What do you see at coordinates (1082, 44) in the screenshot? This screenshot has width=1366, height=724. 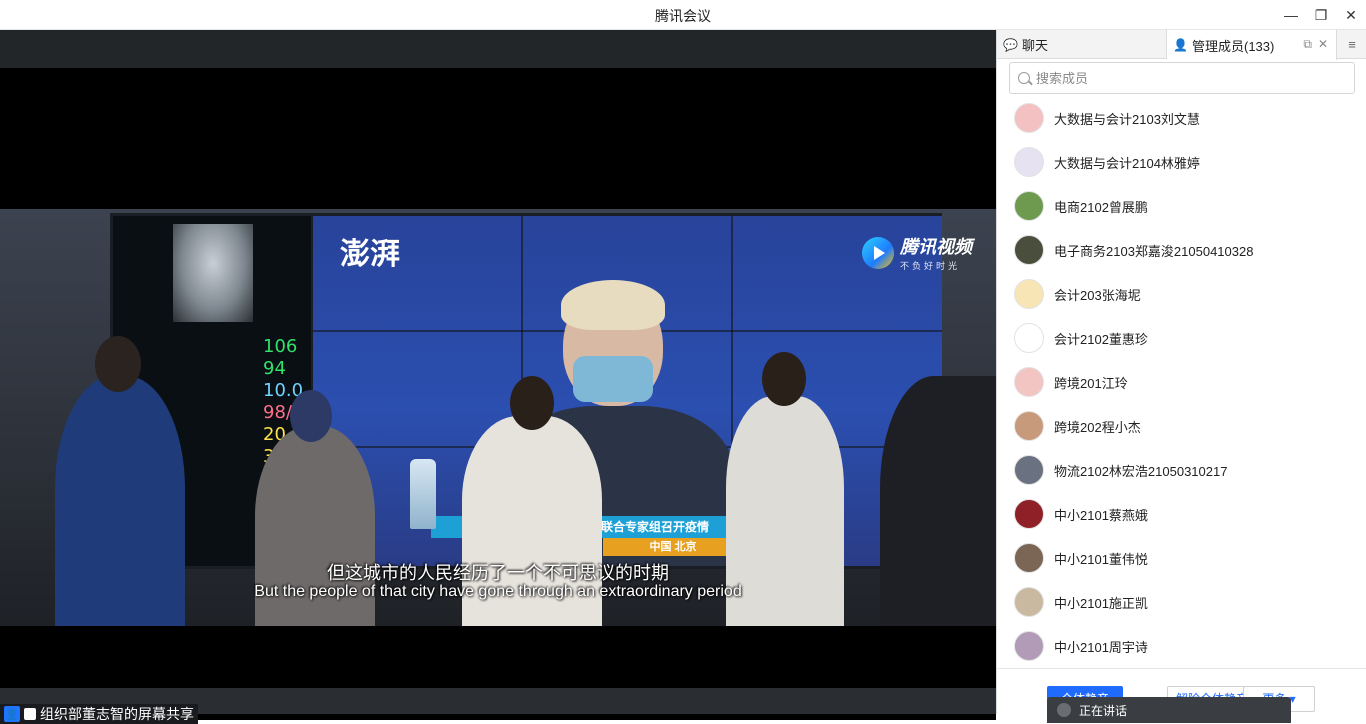 I see `tab-chat: 💬 聊天` at bounding box center [1082, 44].